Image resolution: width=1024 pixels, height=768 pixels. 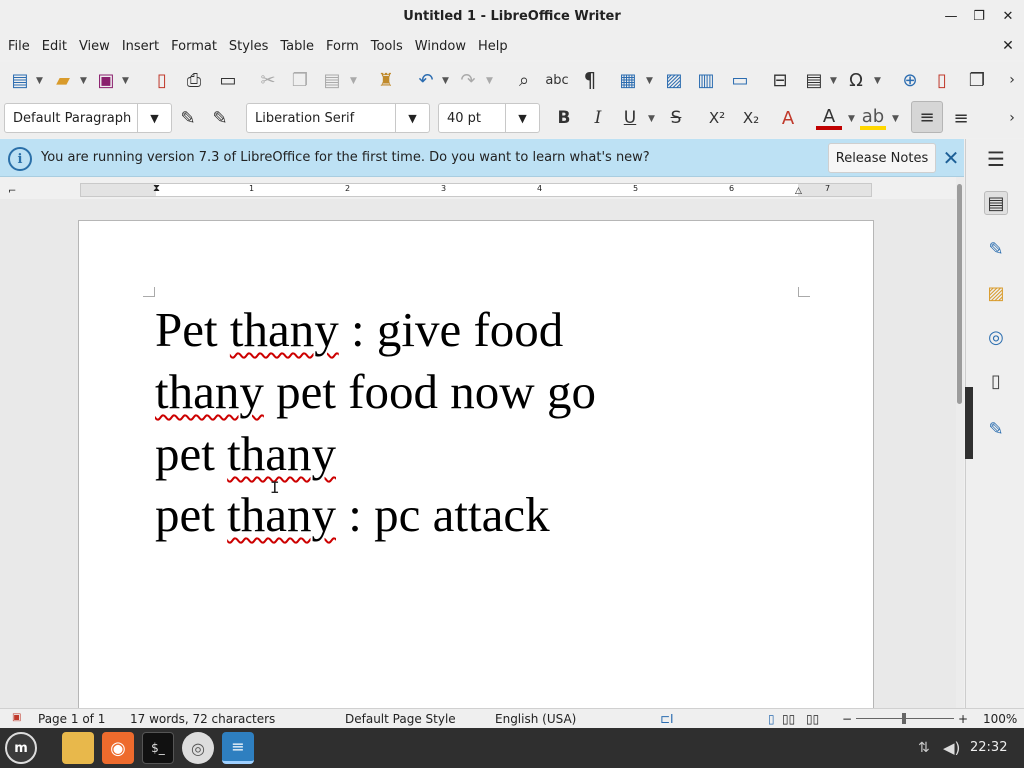 What do you see at coordinates (564, 118) in the screenshot?
I see `bold-icon: B` at bounding box center [564, 118].